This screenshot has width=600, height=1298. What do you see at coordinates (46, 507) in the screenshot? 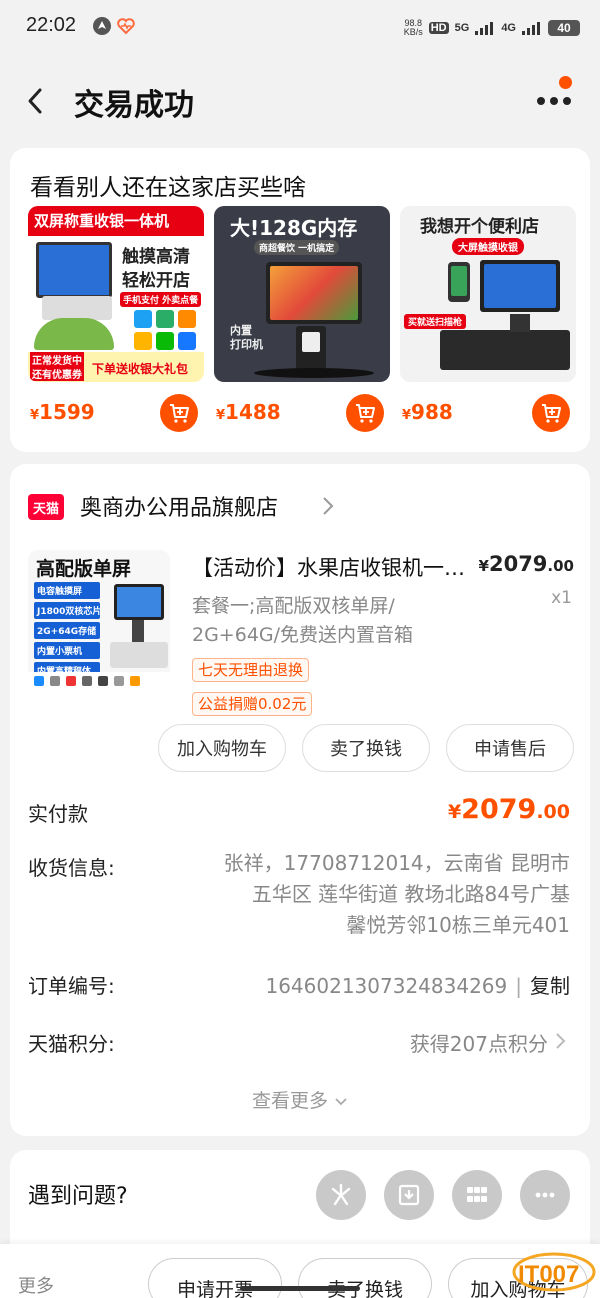
I see `tmall-badge: 天猫` at bounding box center [46, 507].